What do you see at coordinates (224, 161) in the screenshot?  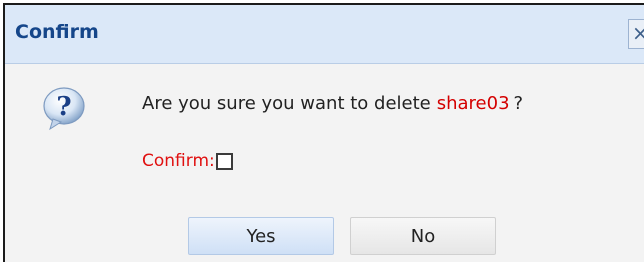 I see `confirm-checkbox` at bounding box center [224, 161].